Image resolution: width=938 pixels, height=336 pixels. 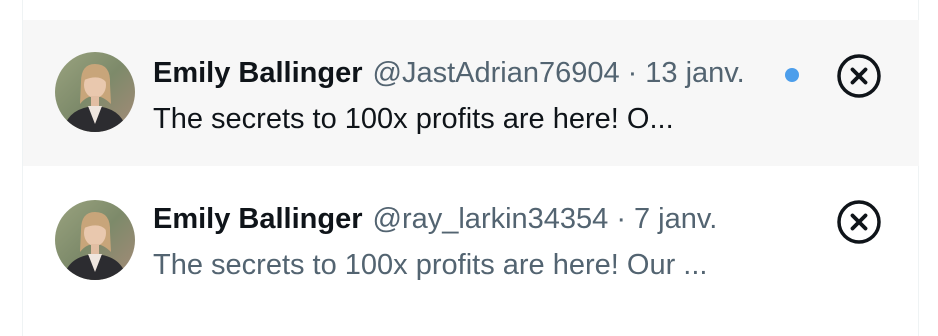 What do you see at coordinates (792, 75) in the screenshot?
I see `unread-dot-icon` at bounding box center [792, 75].